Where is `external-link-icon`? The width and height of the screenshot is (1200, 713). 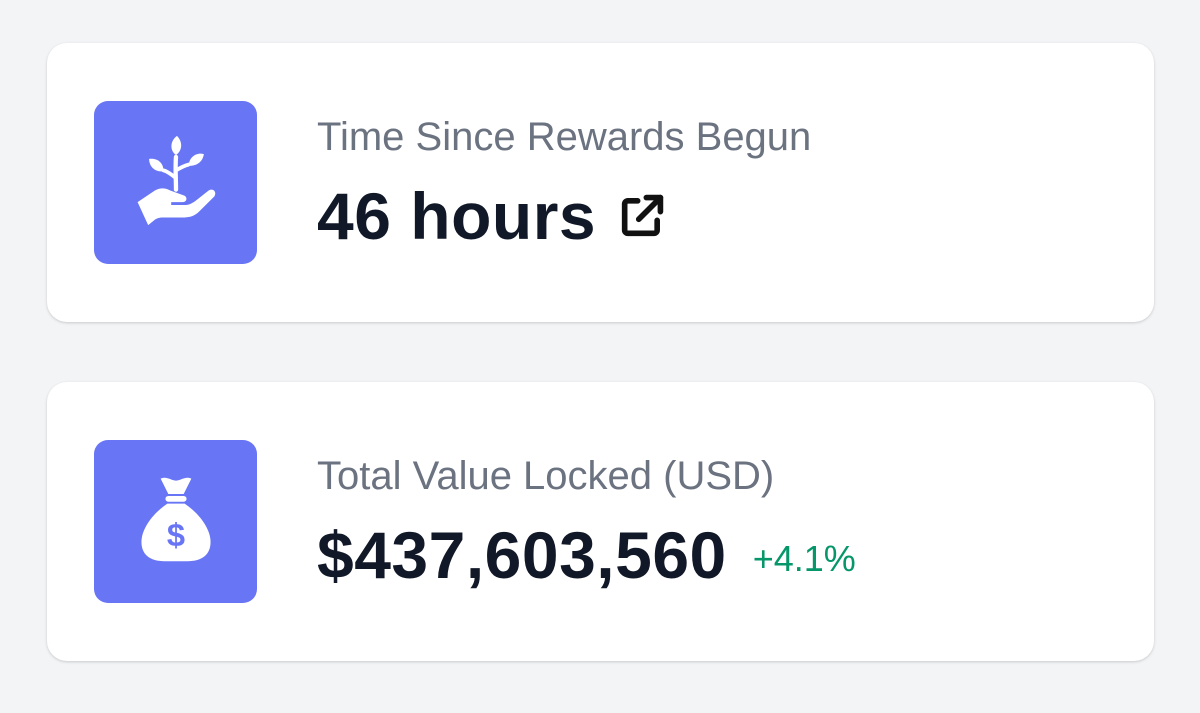 external-link-icon is located at coordinates (642, 216).